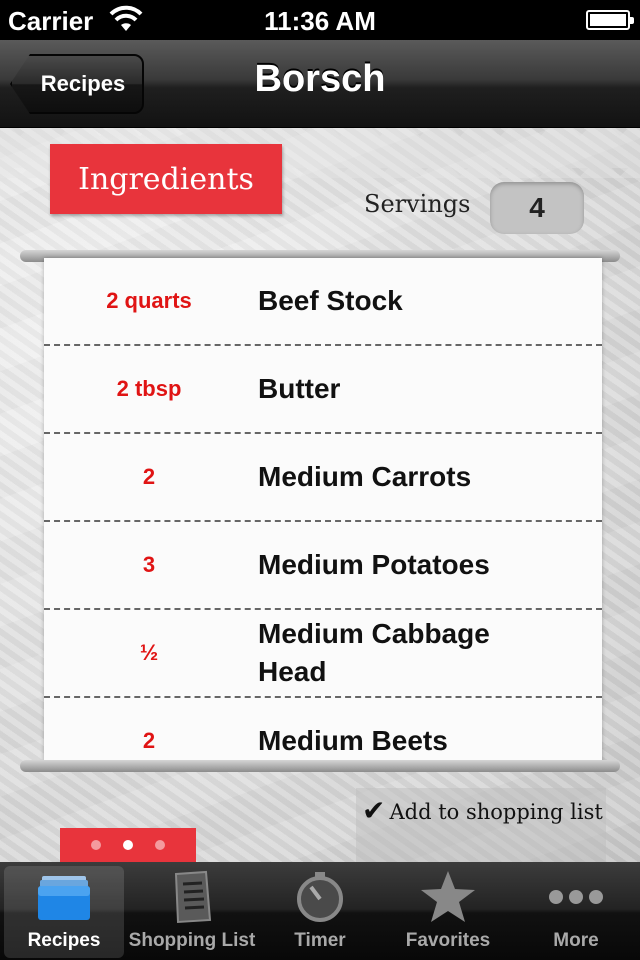 The width and height of the screenshot is (640, 960). I want to click on tab-label: Timer, so click(320, 940).